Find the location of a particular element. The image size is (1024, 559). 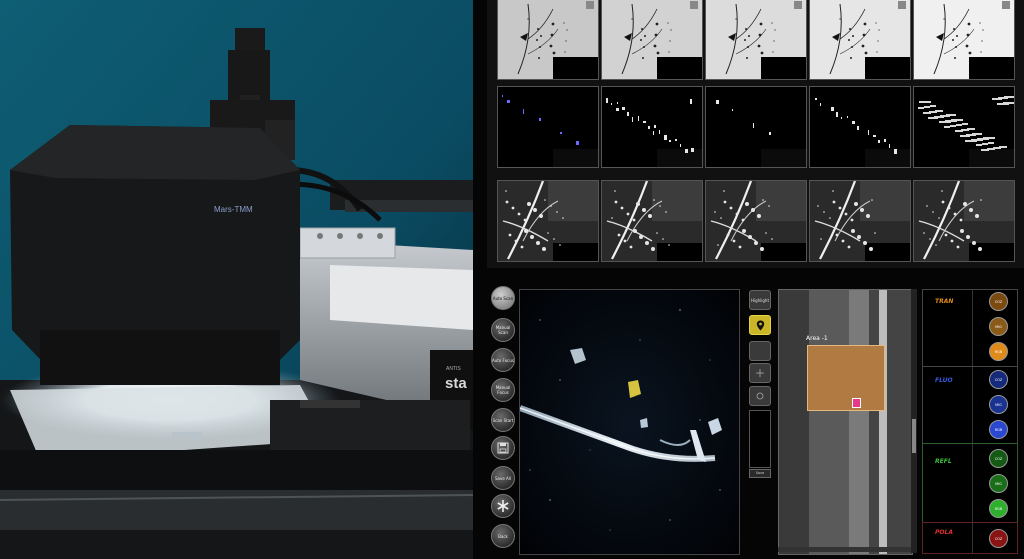

fluo-rgb-label: RGB is located at coordinates (998, 429).